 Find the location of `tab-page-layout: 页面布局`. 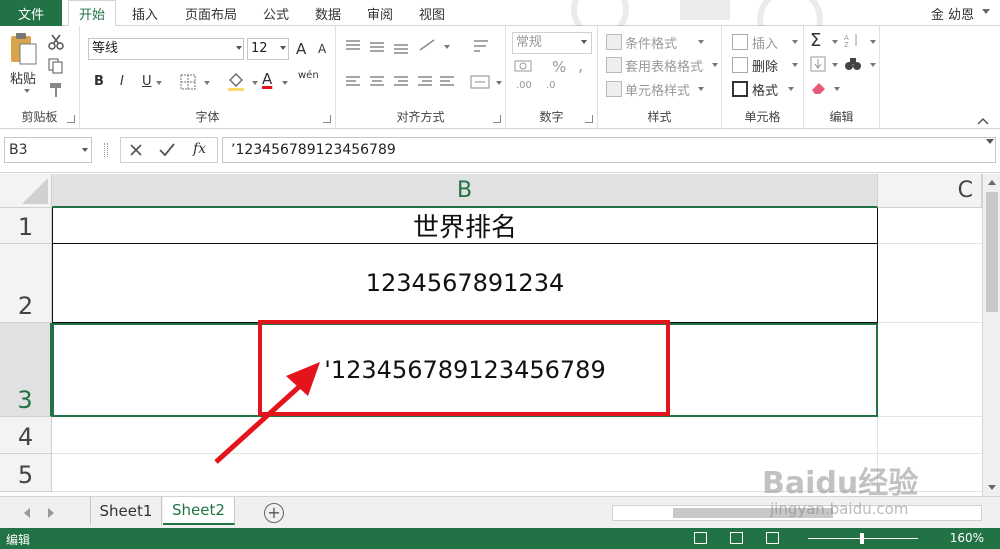

tab-page-layout: 页面布局 is located at coordinates (211, 13).